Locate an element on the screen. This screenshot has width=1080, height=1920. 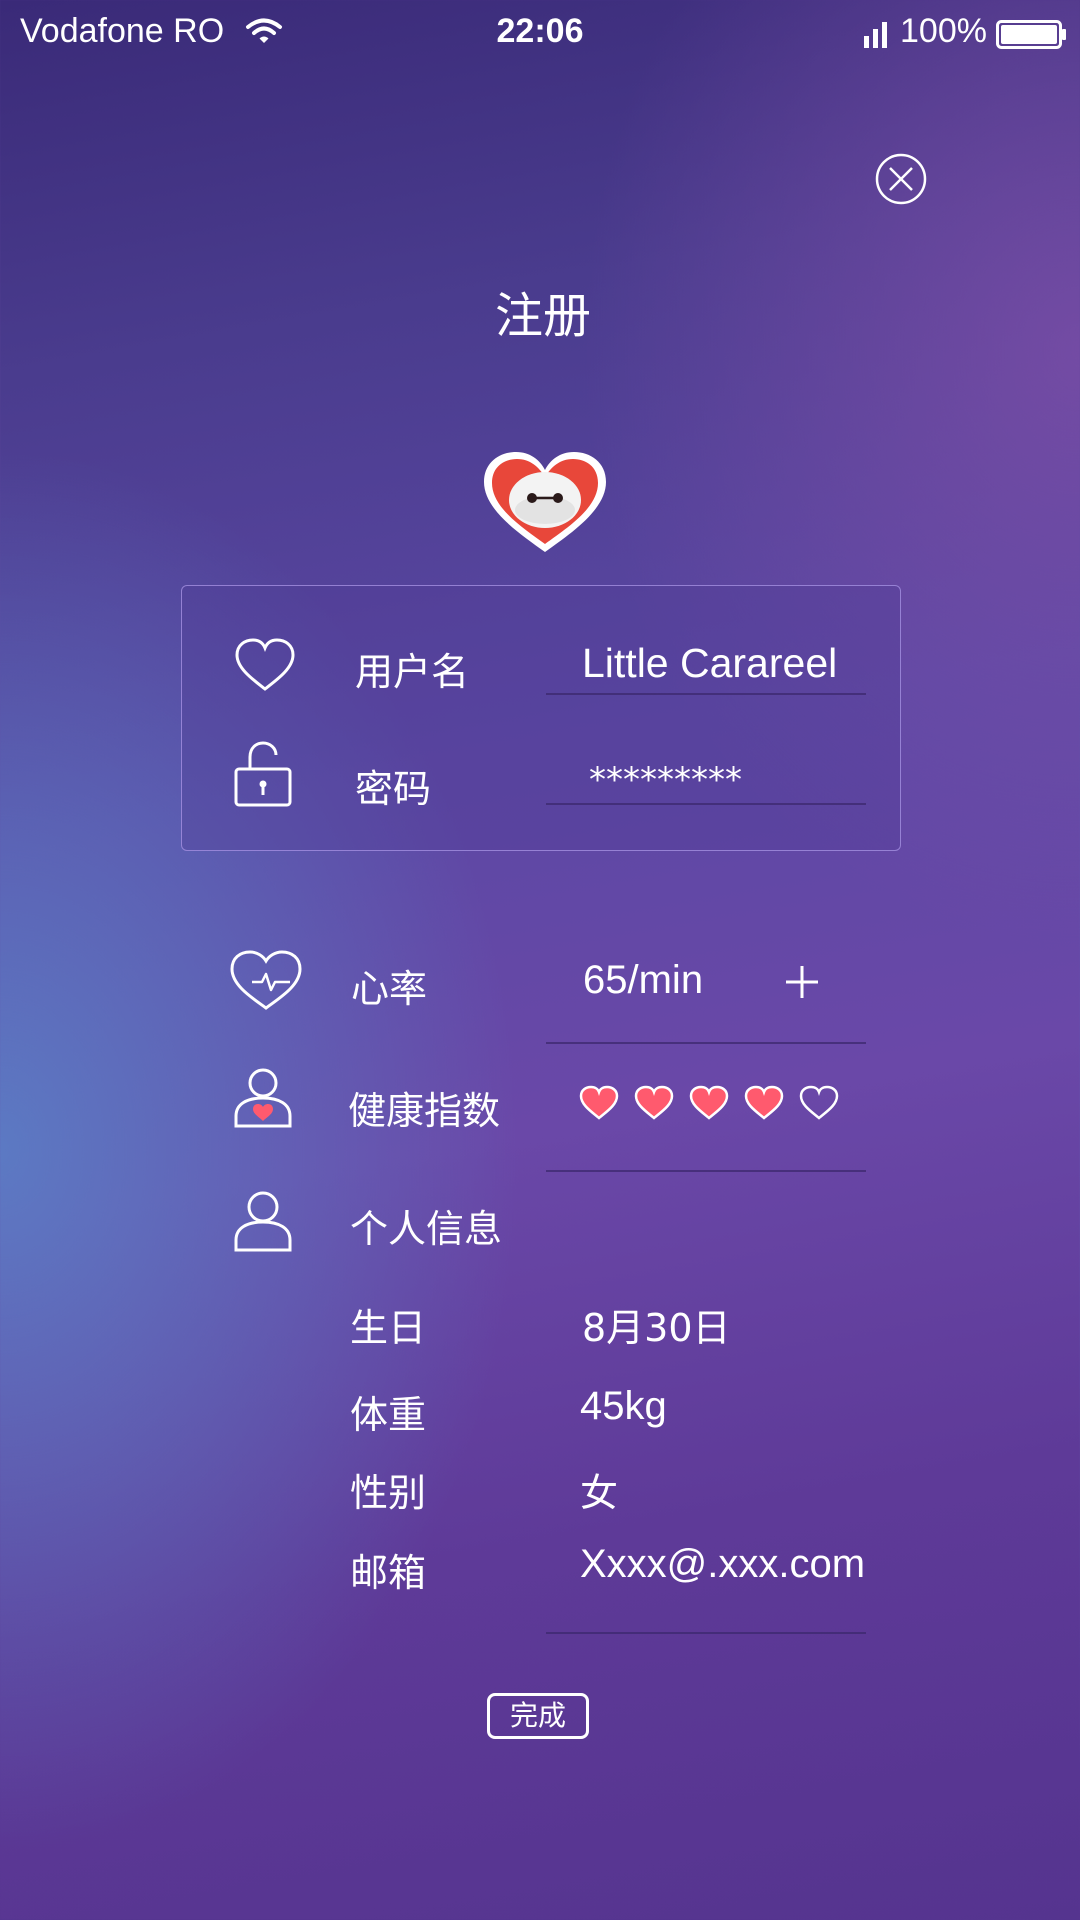
heart-empty-icon is located at coordinates (819, 1103).